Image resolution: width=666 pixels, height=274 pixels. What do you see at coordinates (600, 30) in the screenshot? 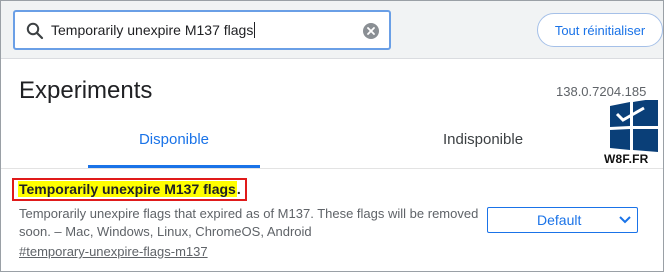
I see `reset-all-button: Tout réinitialiser` at bounding box center [600, 30].